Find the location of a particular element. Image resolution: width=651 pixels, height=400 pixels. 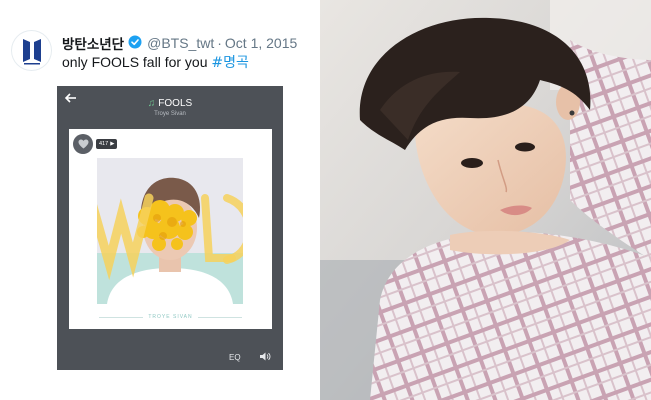

like-arrow: ▶ is located at coordinates (112, 144).